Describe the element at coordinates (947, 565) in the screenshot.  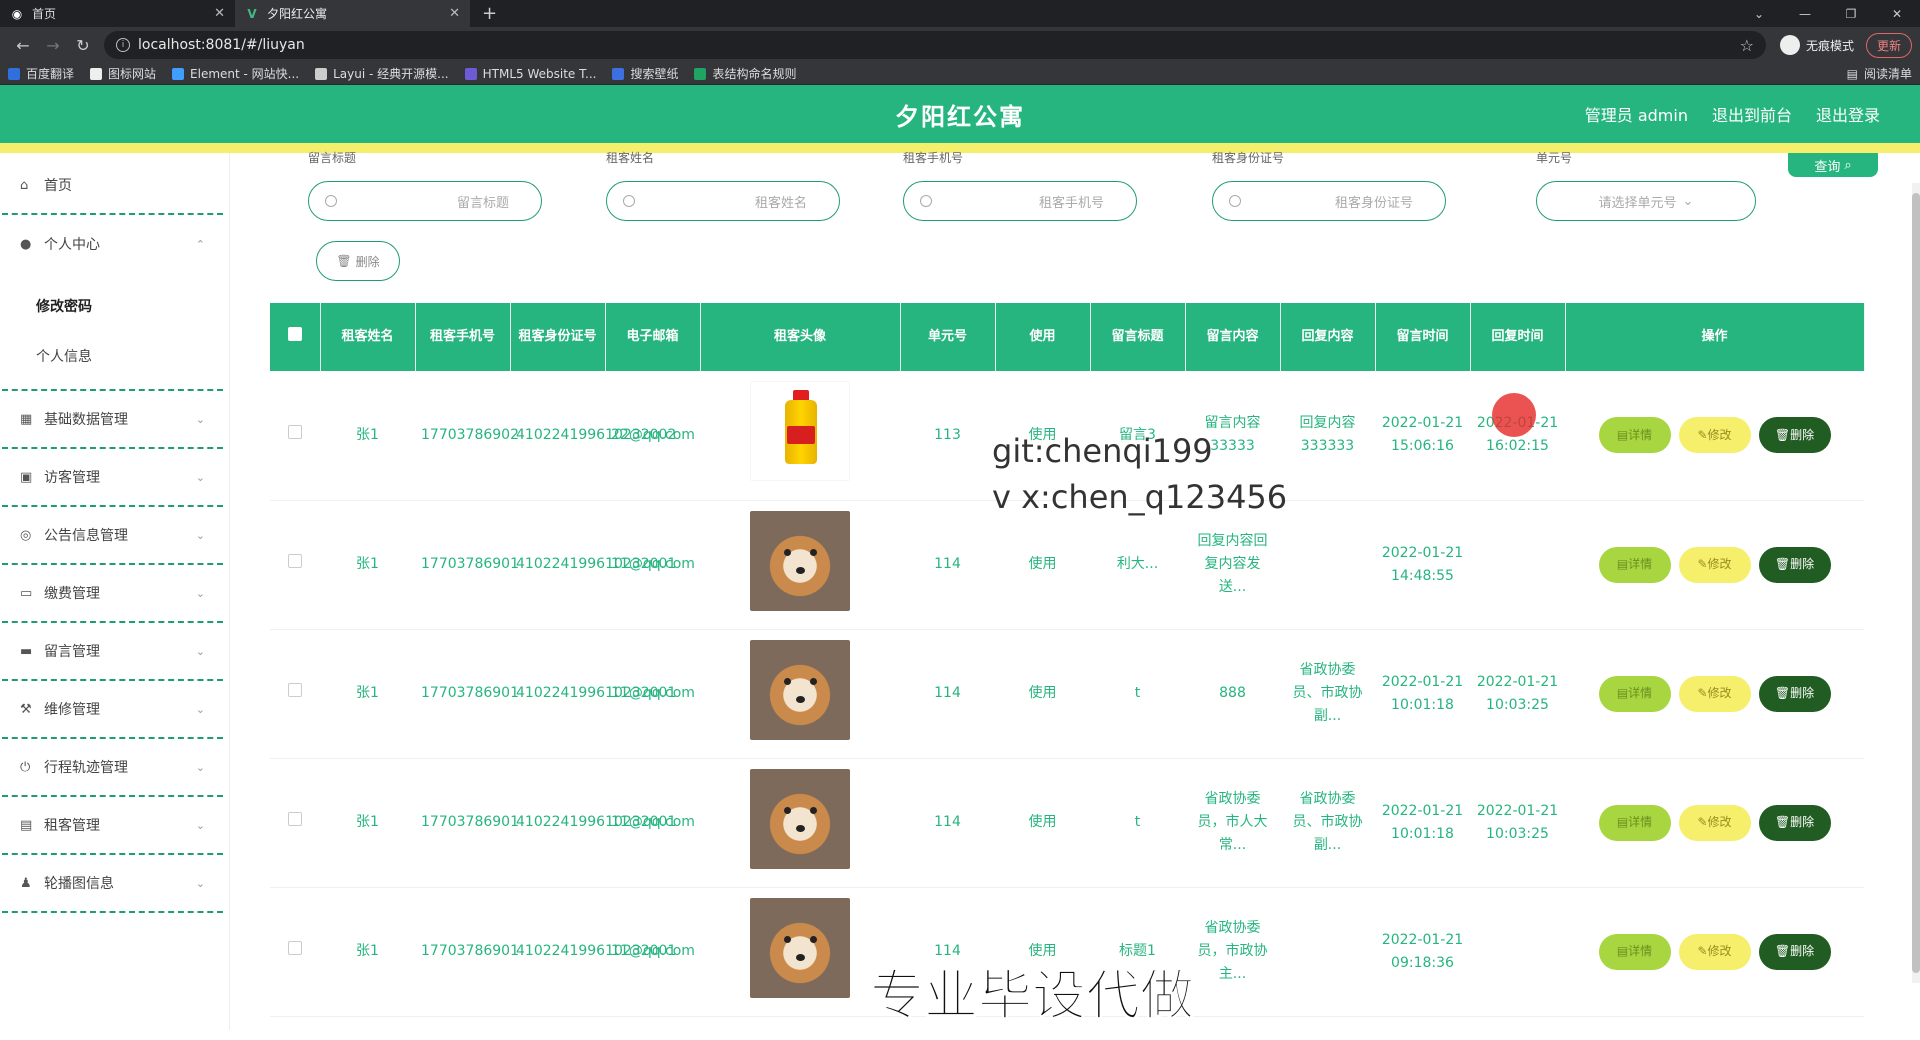
I see `cell-unit: 114` at that location.